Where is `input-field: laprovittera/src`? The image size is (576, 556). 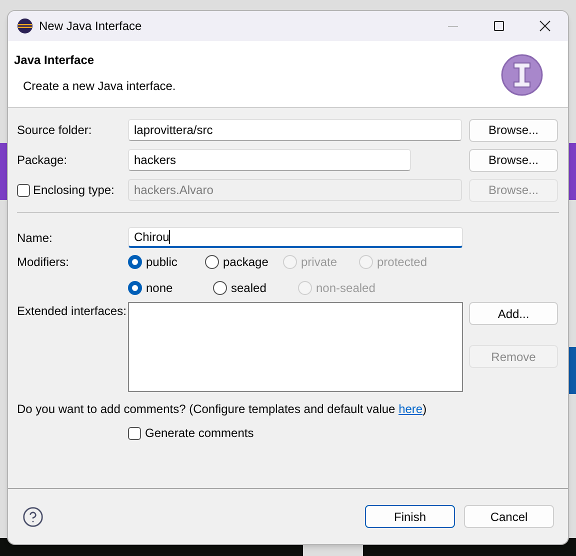 input-field: laprovittera/src is located at coordinates (295, 130).